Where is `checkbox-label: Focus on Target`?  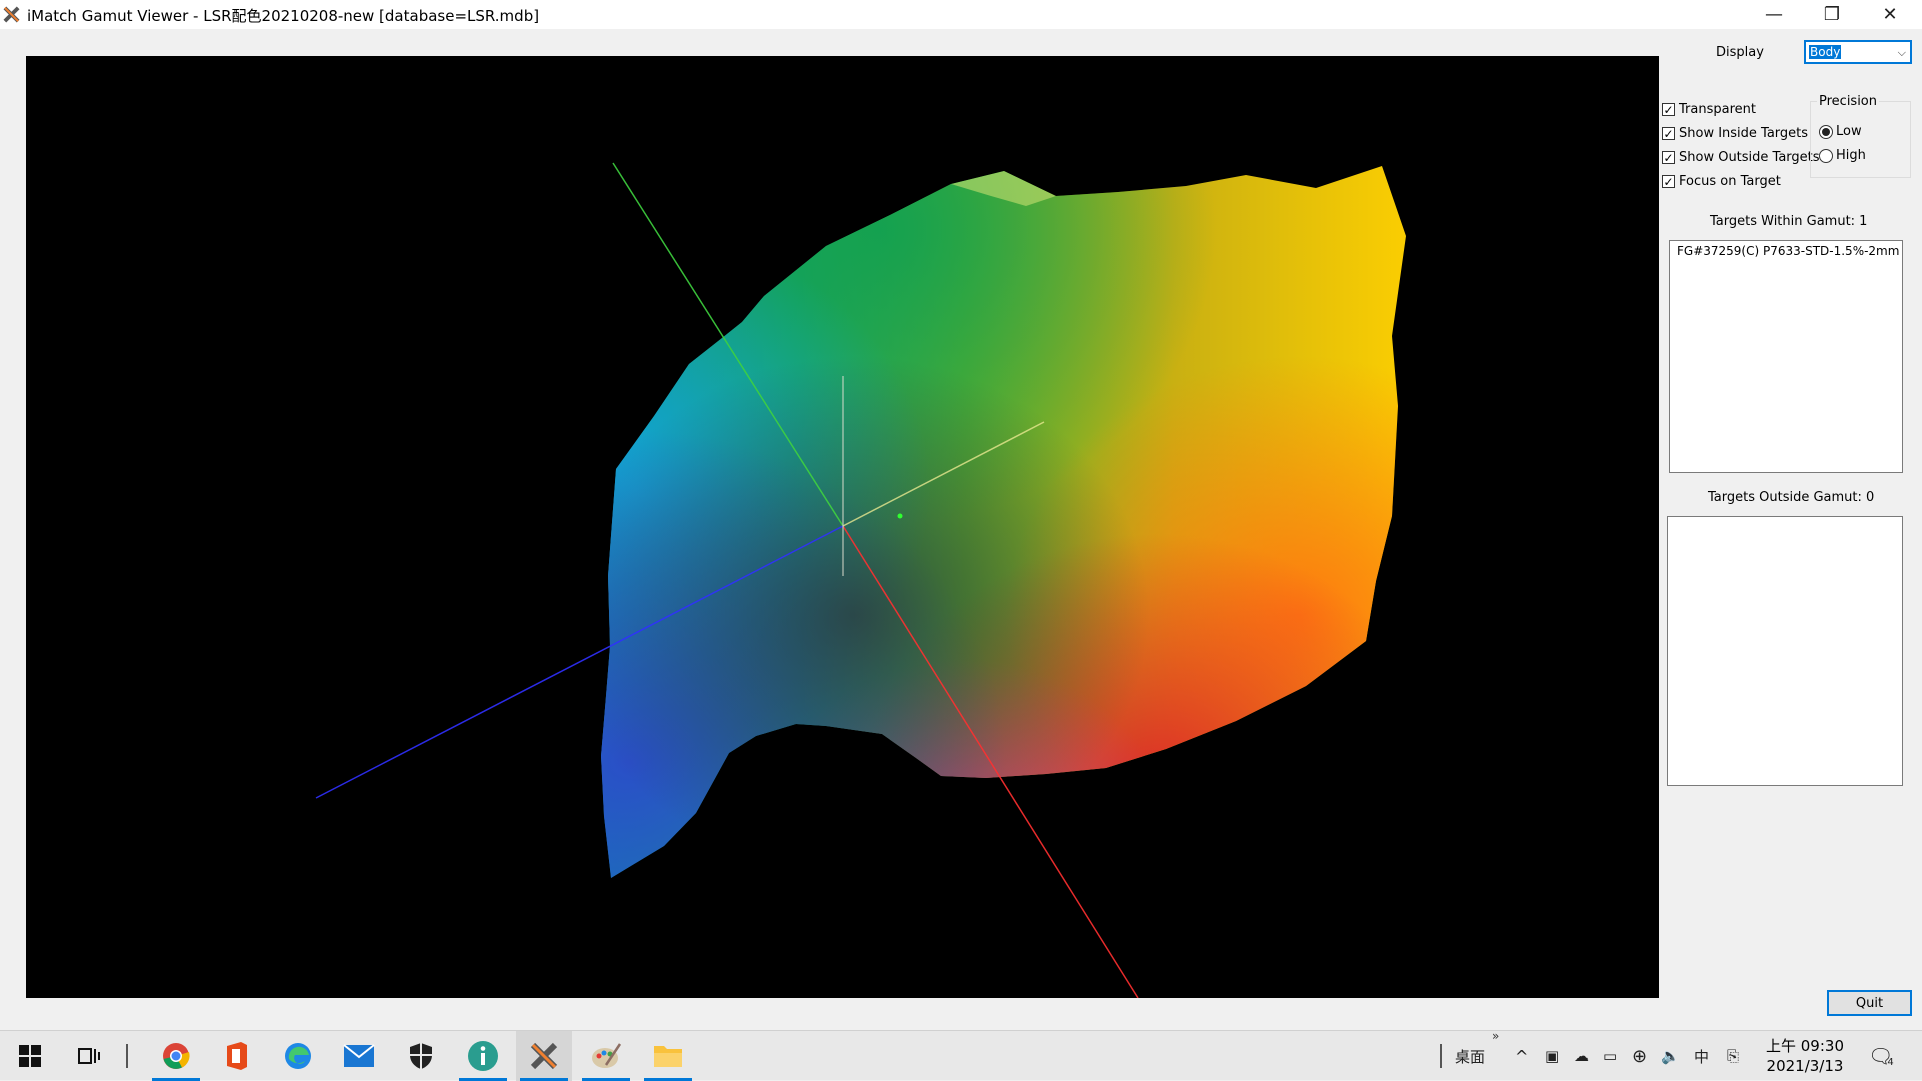
checkbox-label: Focus on Target is located at coordinates (1730, 181).